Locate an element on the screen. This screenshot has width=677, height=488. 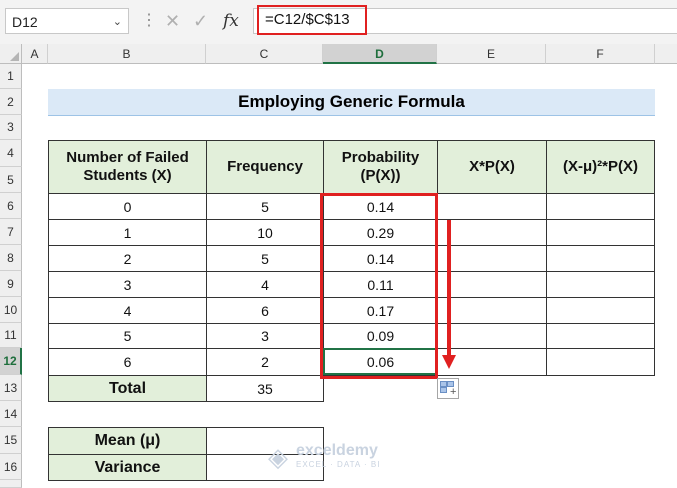
chevron-down-icon: ⌄ is located at coordinates (117, 22).